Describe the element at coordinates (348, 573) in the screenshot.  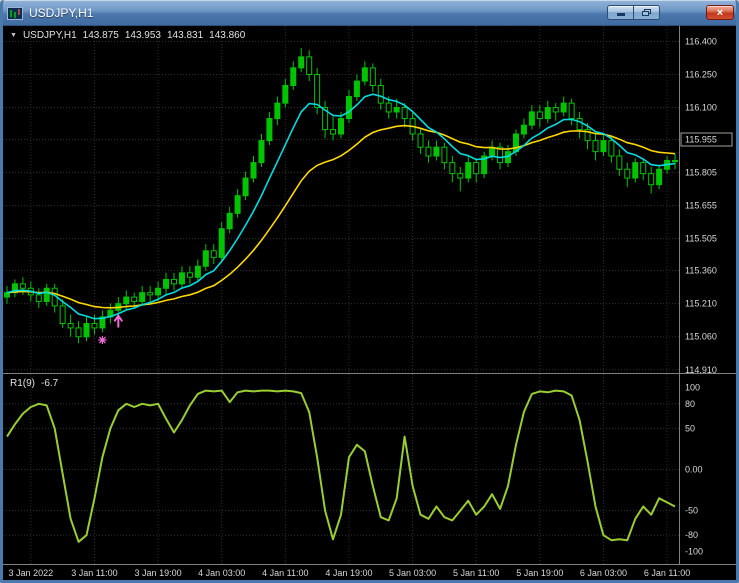
I see `time-axis-label: 4 Jan 19:00` at that location.